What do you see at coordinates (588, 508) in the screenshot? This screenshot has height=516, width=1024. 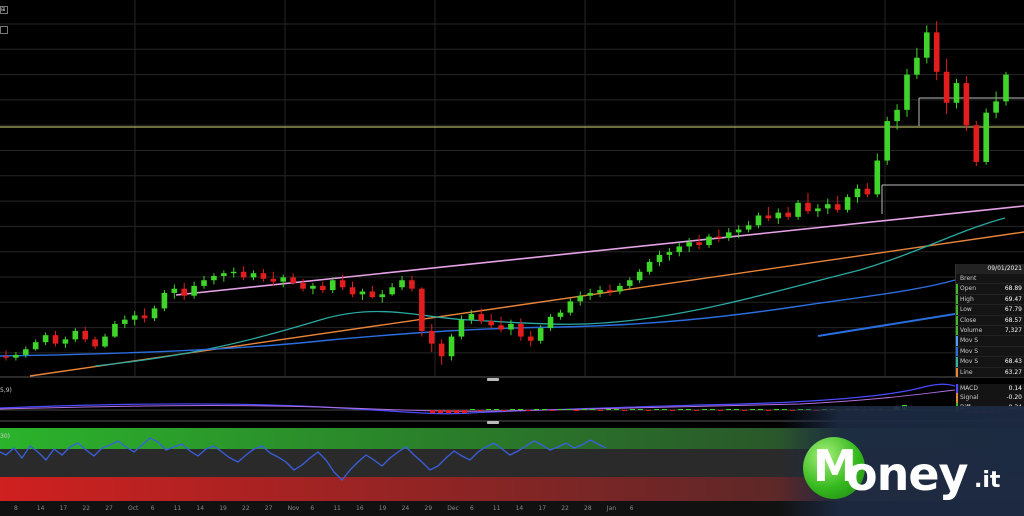 I see `x-axis-tick-label: 28` at bounding box center [588, 508].